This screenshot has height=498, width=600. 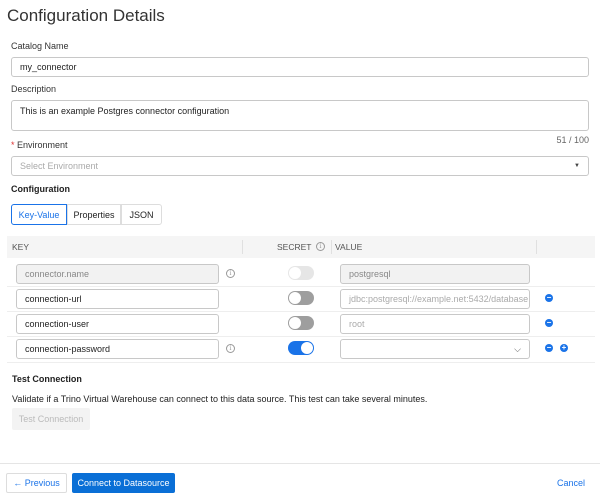 What do you see at coordinates (59, 166) in the screenshot?
I see `environment-placeholder: Select Environment` at bounding box center [59, 166].